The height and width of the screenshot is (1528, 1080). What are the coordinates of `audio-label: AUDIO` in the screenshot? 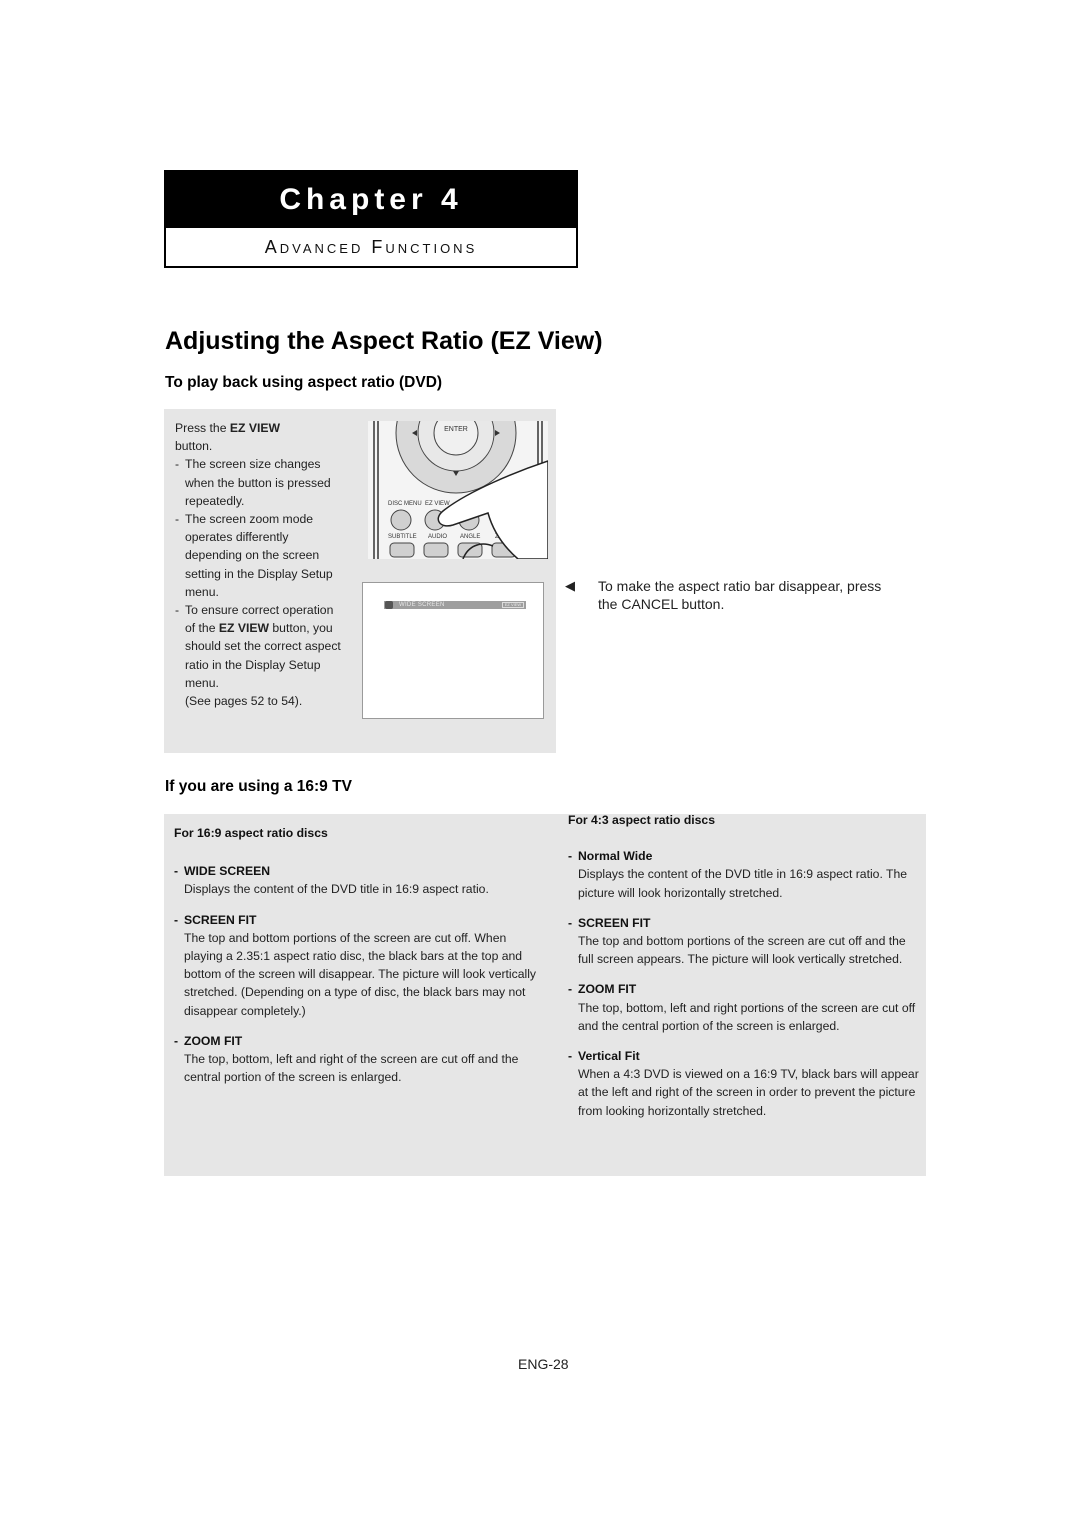 It's located at (437, 537).